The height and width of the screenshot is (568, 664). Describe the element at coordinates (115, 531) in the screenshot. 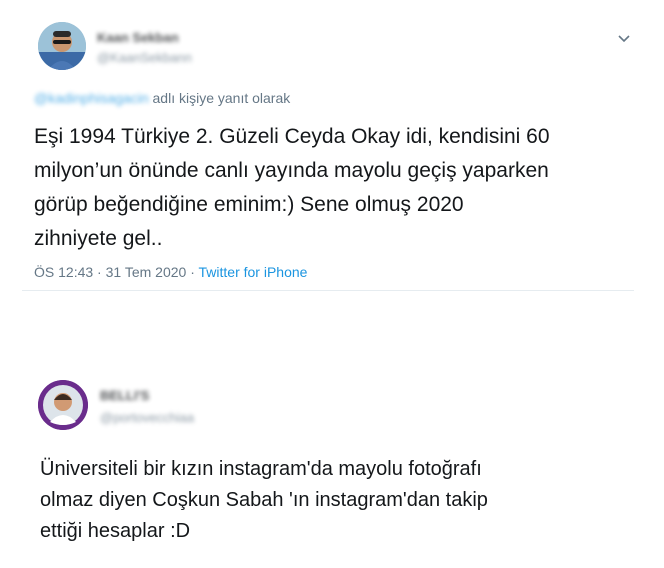

I see `tweet-text-line: ettiği hesaplar :D` at that location.